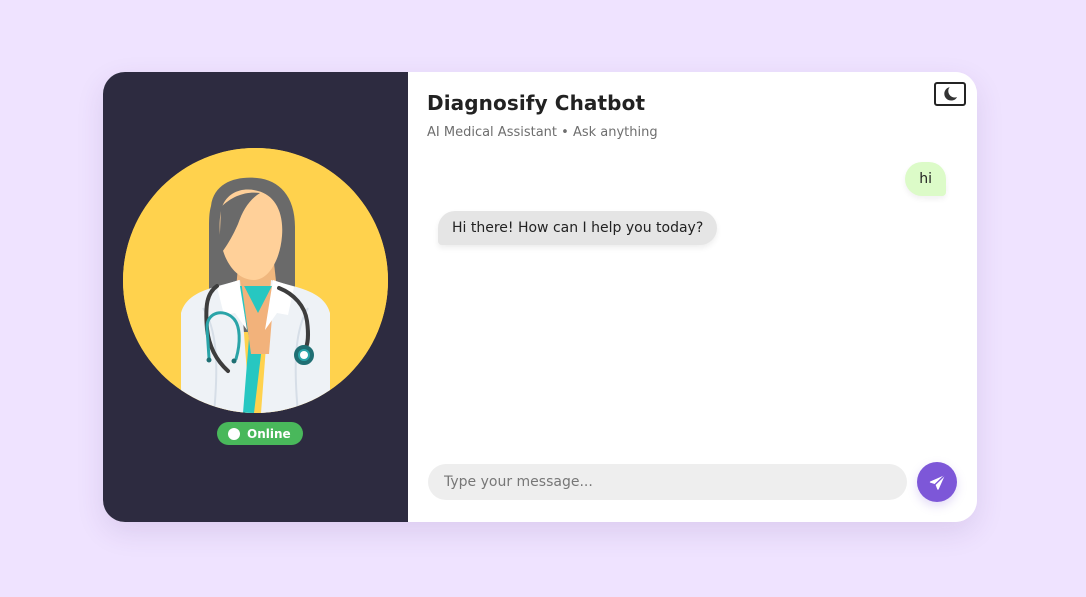 Image resolution: width=1086 pixels, height=597 pixels. I want to click on user-message: hi, so click(925, 179).